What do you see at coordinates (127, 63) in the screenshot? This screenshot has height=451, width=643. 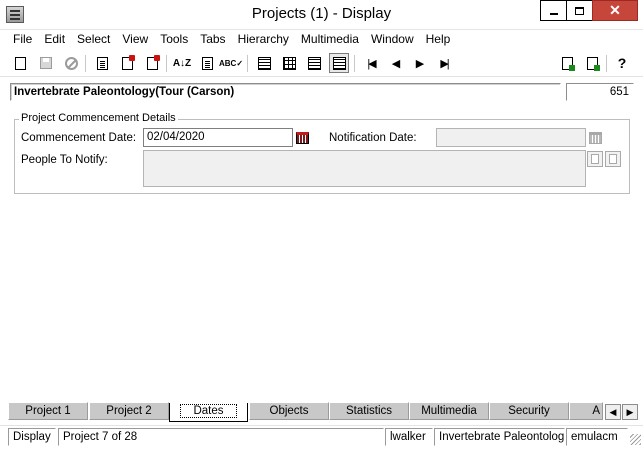 I see `delete-doc-icon` at bounding box center [127, 63].